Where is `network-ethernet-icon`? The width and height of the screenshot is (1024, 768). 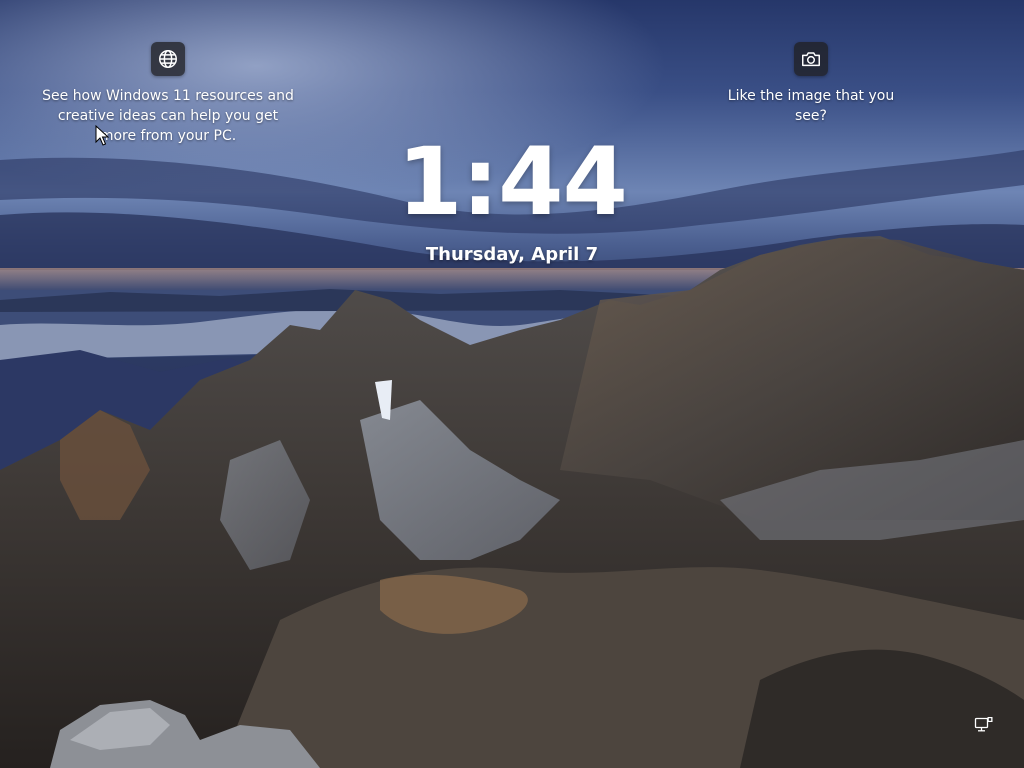
network-ethernet-icon is located at coordinates (984, 725).